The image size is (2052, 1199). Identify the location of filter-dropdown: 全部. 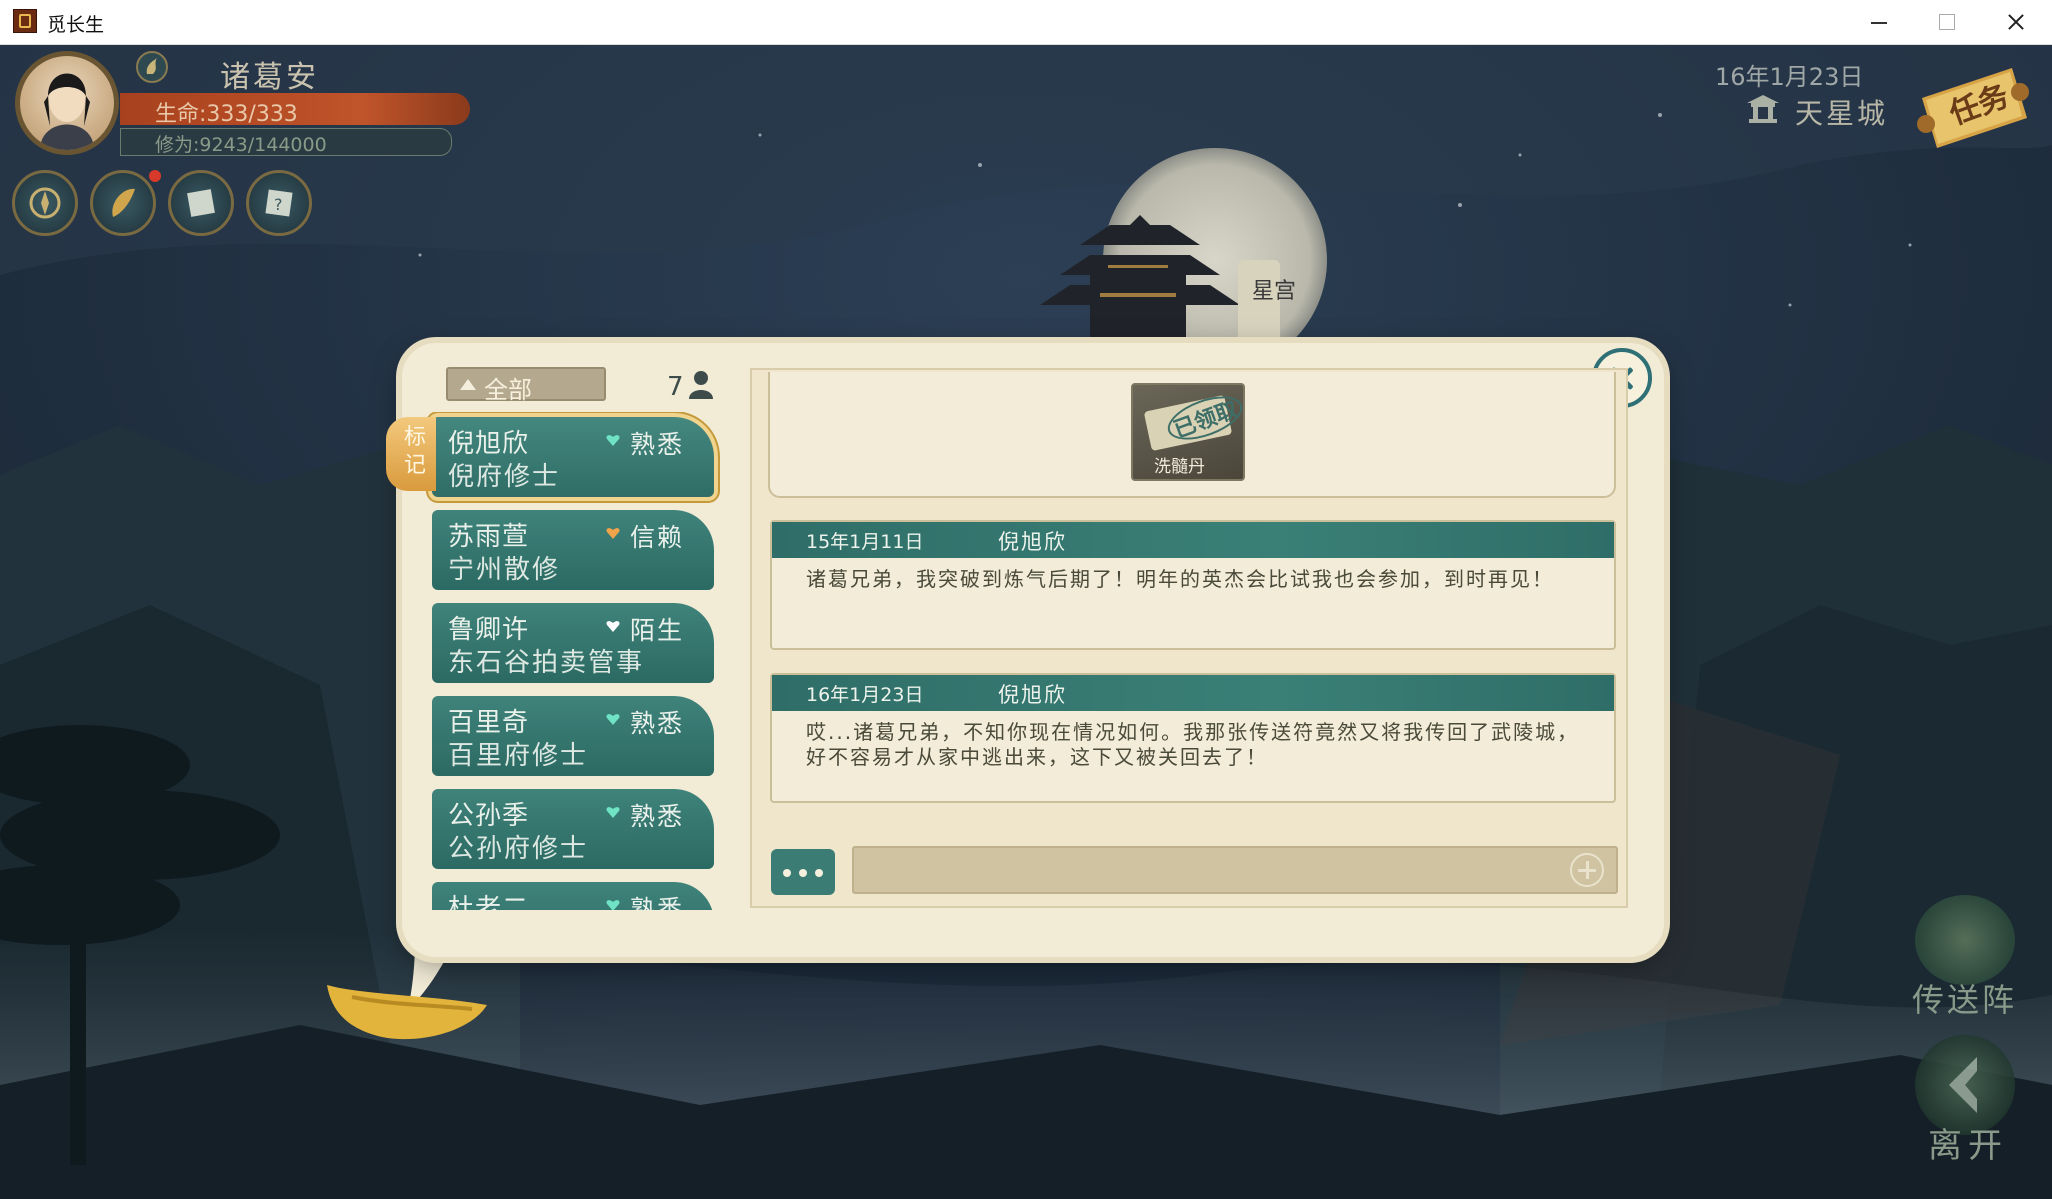
(526, 385).